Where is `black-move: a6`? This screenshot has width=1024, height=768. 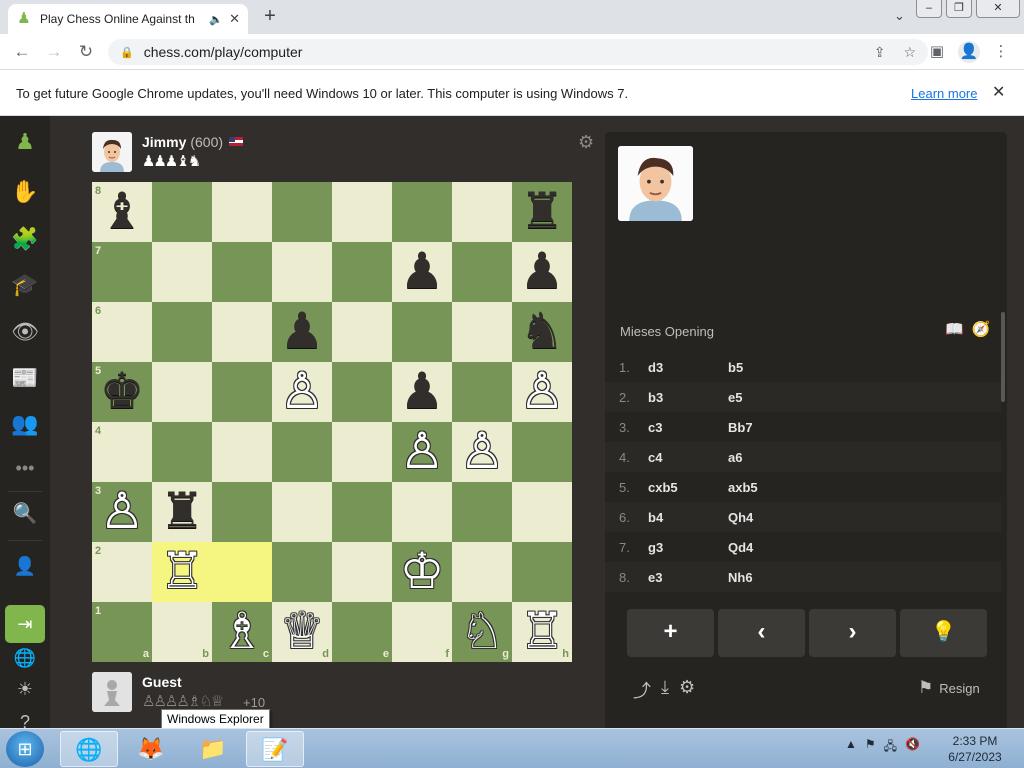 black-move: a6 is located at coordinates (735, 457).